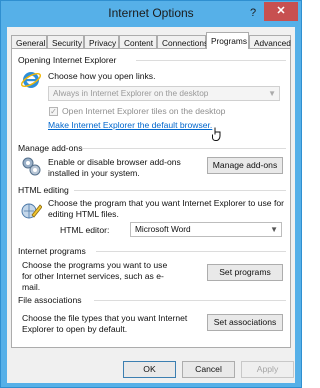  What do you see at coordinates (138, 42) in the screenshot?
I see `tab-content: Content` at bounding box center [138, 42].